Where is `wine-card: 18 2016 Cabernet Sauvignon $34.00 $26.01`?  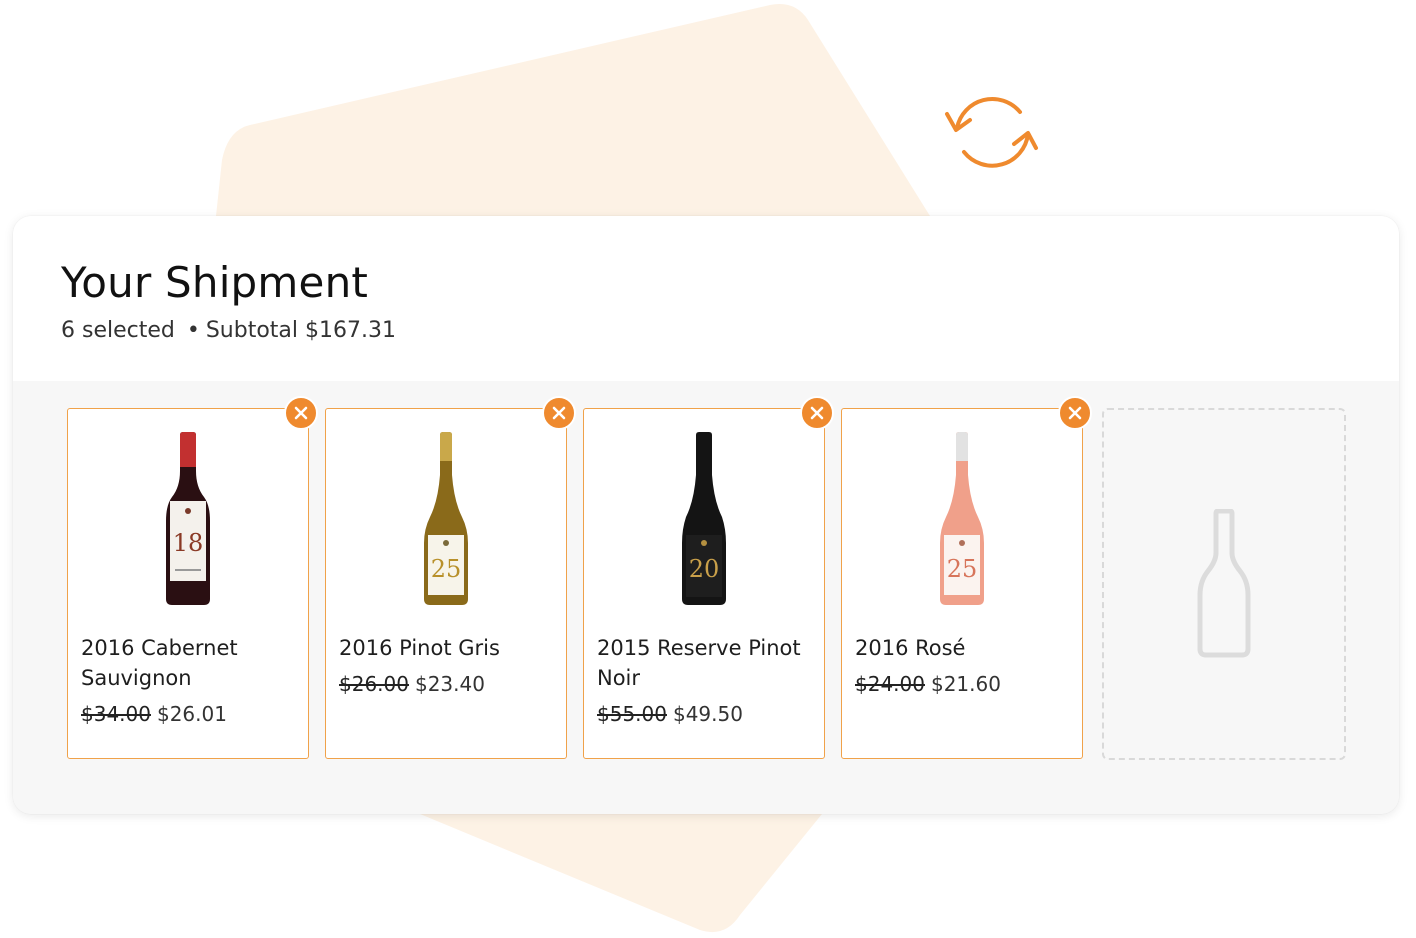
wine-card: 18 2016 Cabernet Sauvignon $34.00 $26.01 is located at coordinates (192, 577).